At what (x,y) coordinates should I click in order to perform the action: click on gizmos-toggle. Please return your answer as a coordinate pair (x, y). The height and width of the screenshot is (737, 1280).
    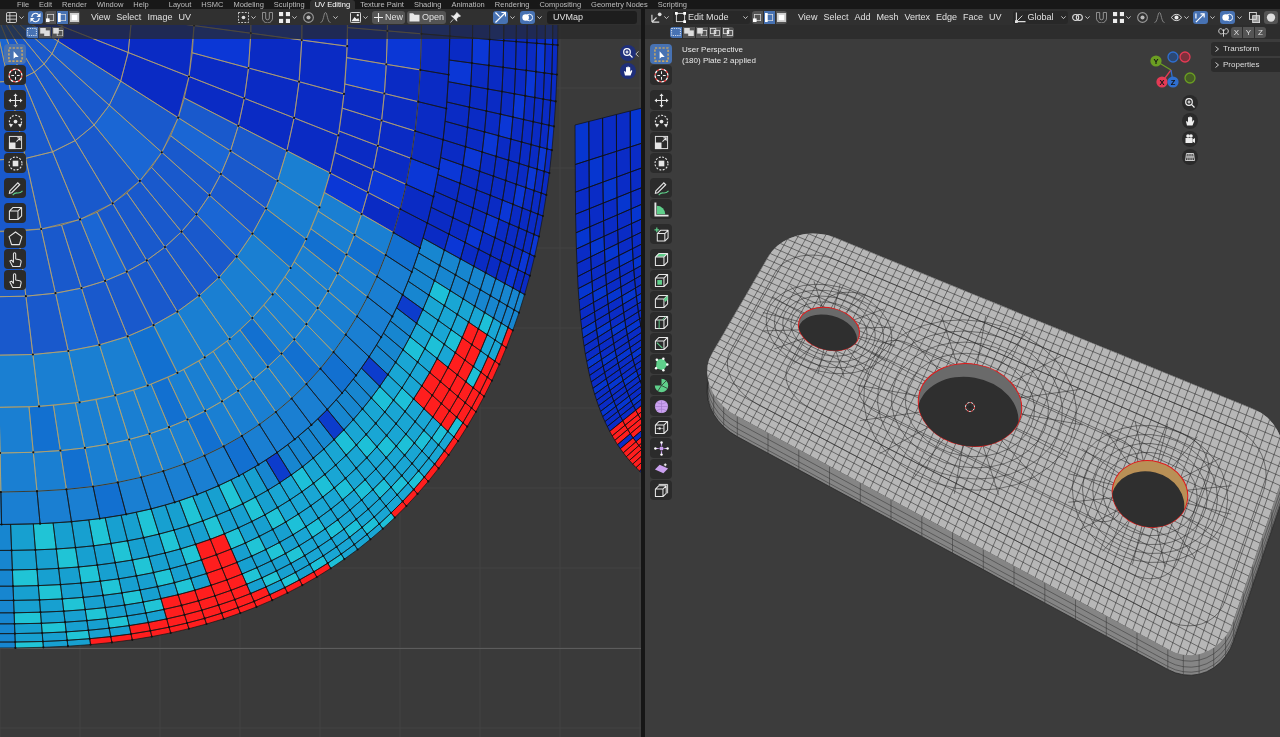
    Looking at the image, I should click on (1200, 17).